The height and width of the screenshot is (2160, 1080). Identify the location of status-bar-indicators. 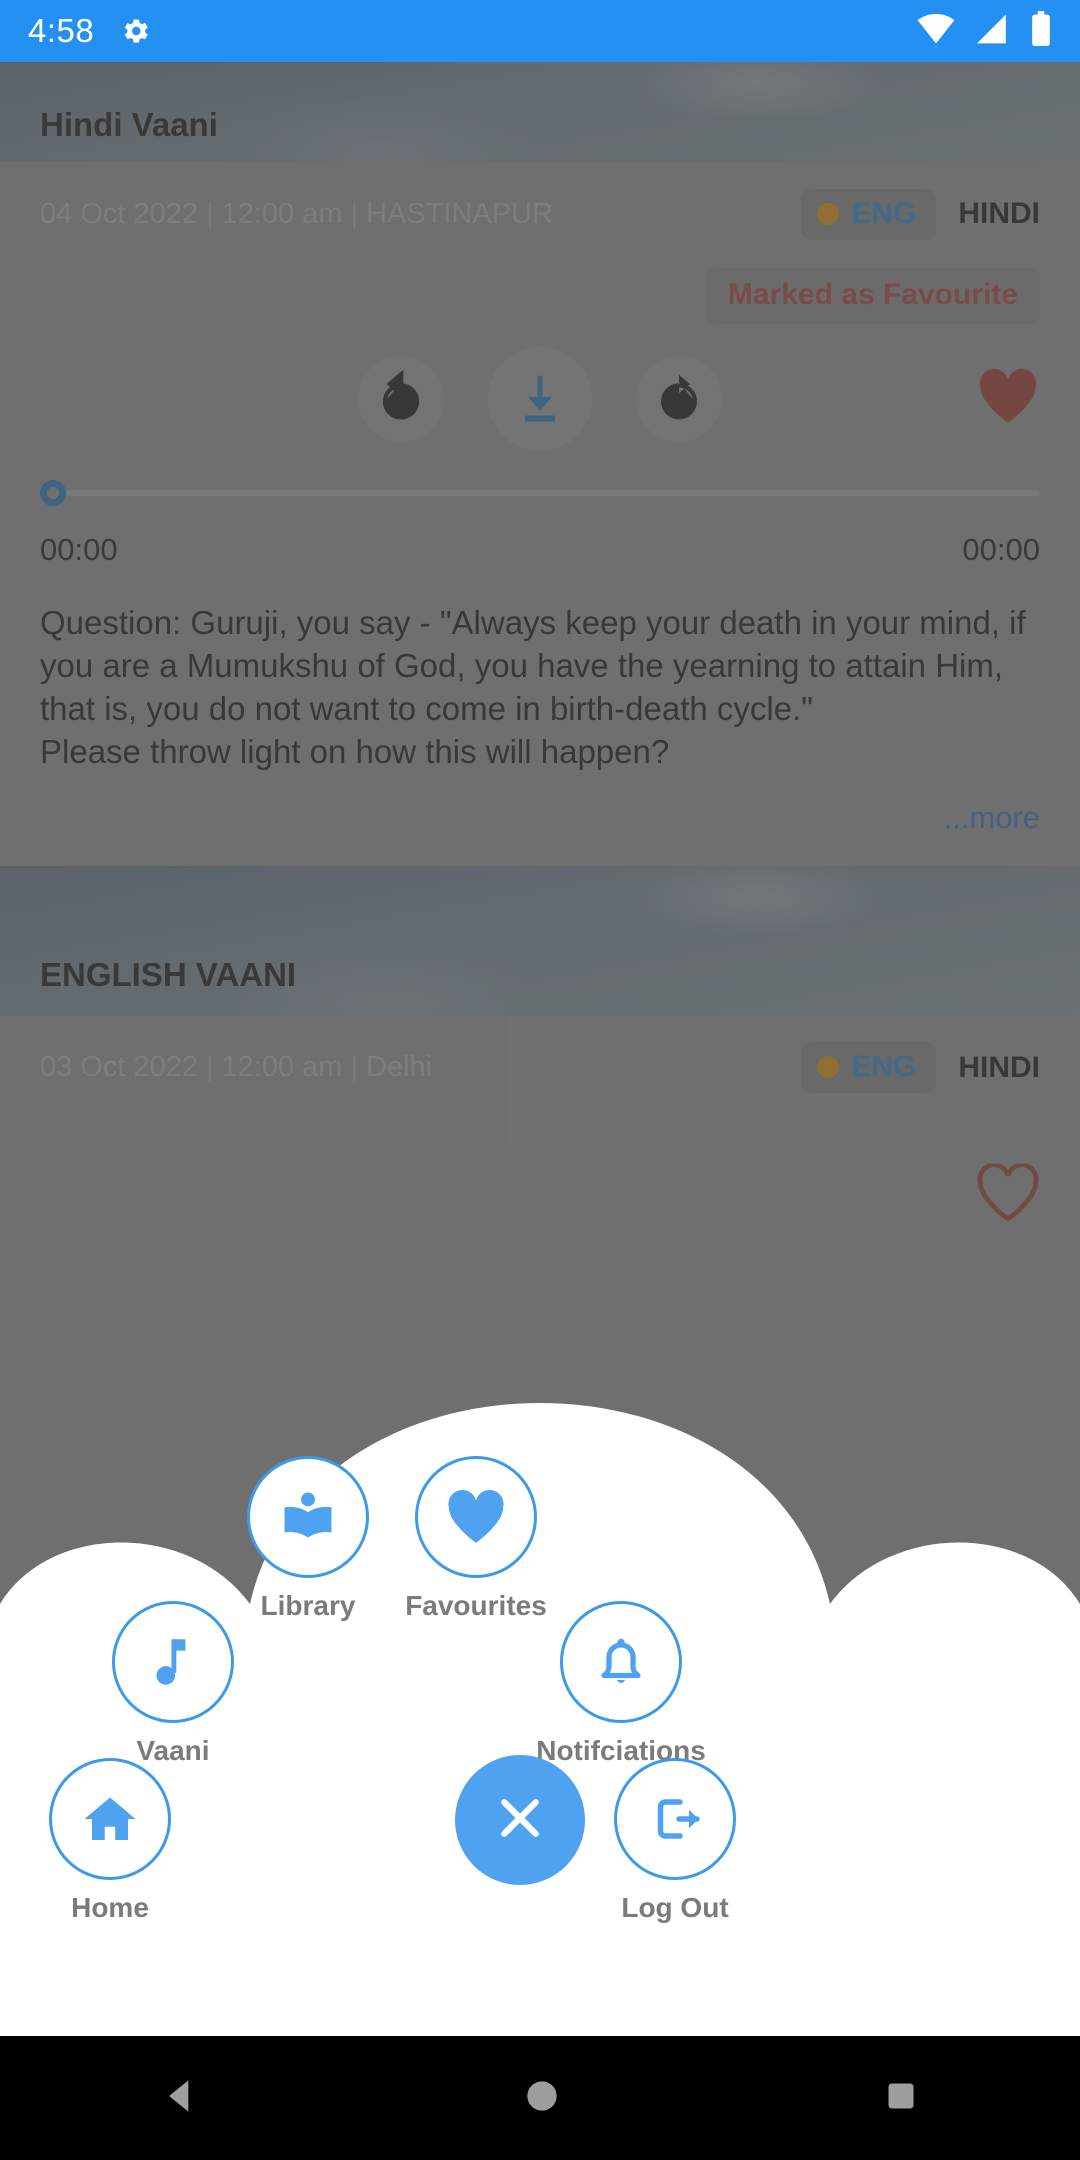
(984, 31).